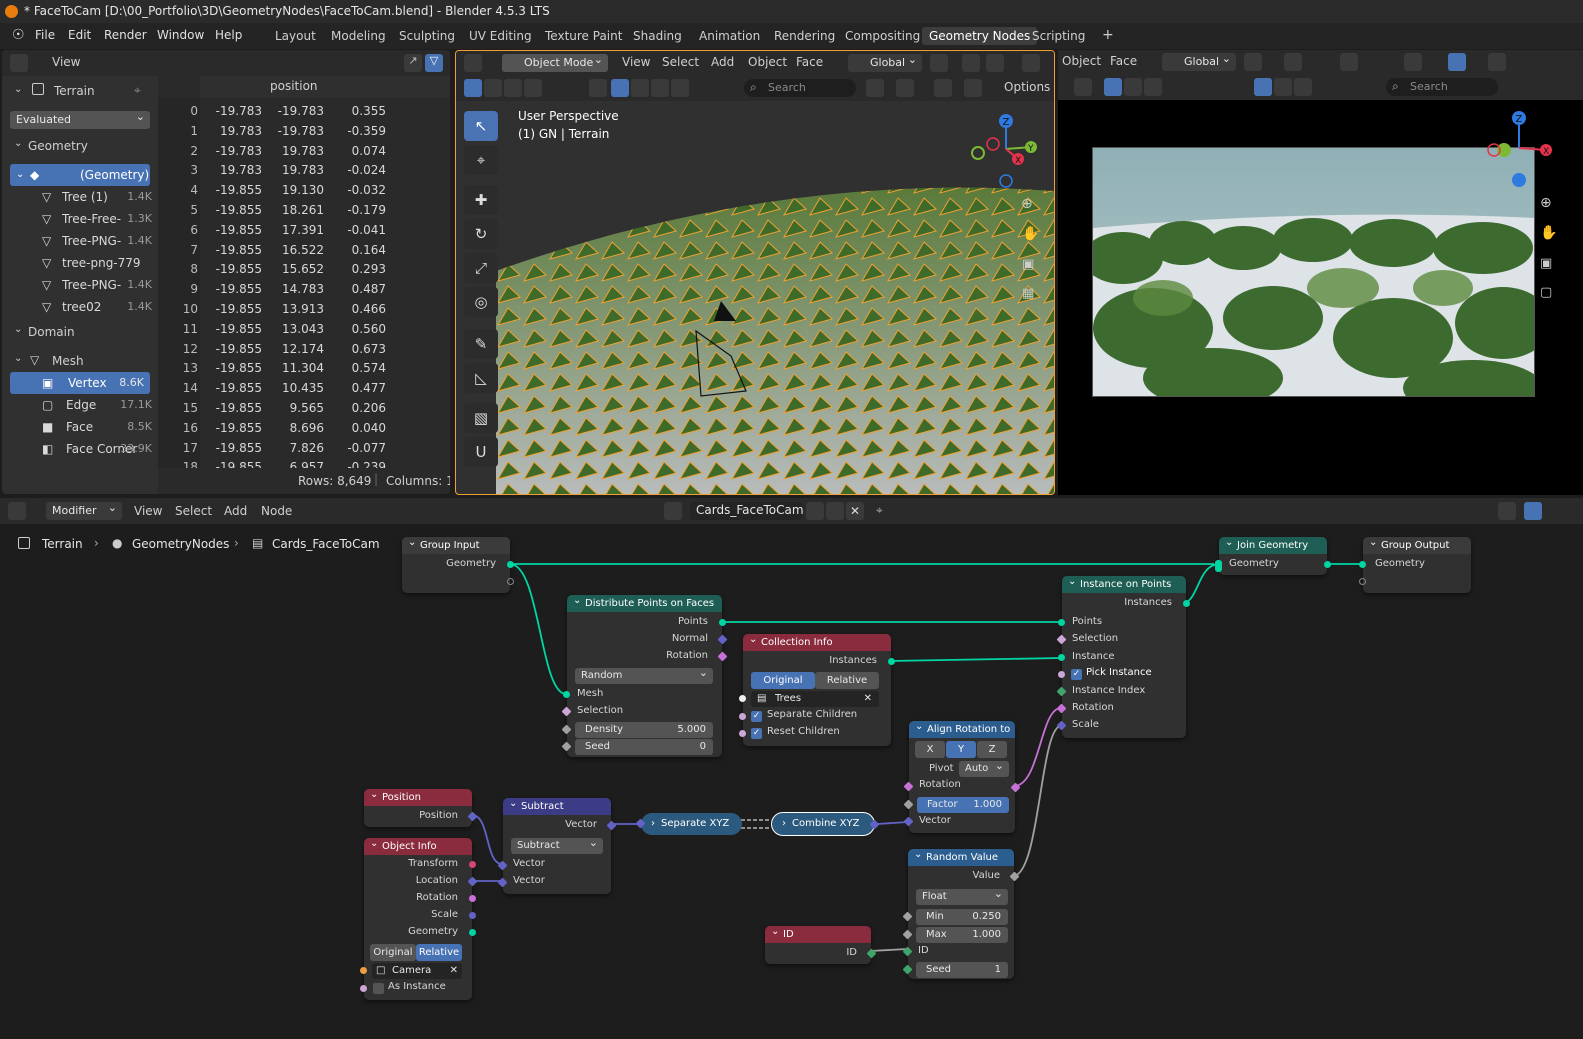  Describe the element at coordinates (83, 263) in the screenshot. I see `tree-item-child: ▽ tree-png-779` at that location.